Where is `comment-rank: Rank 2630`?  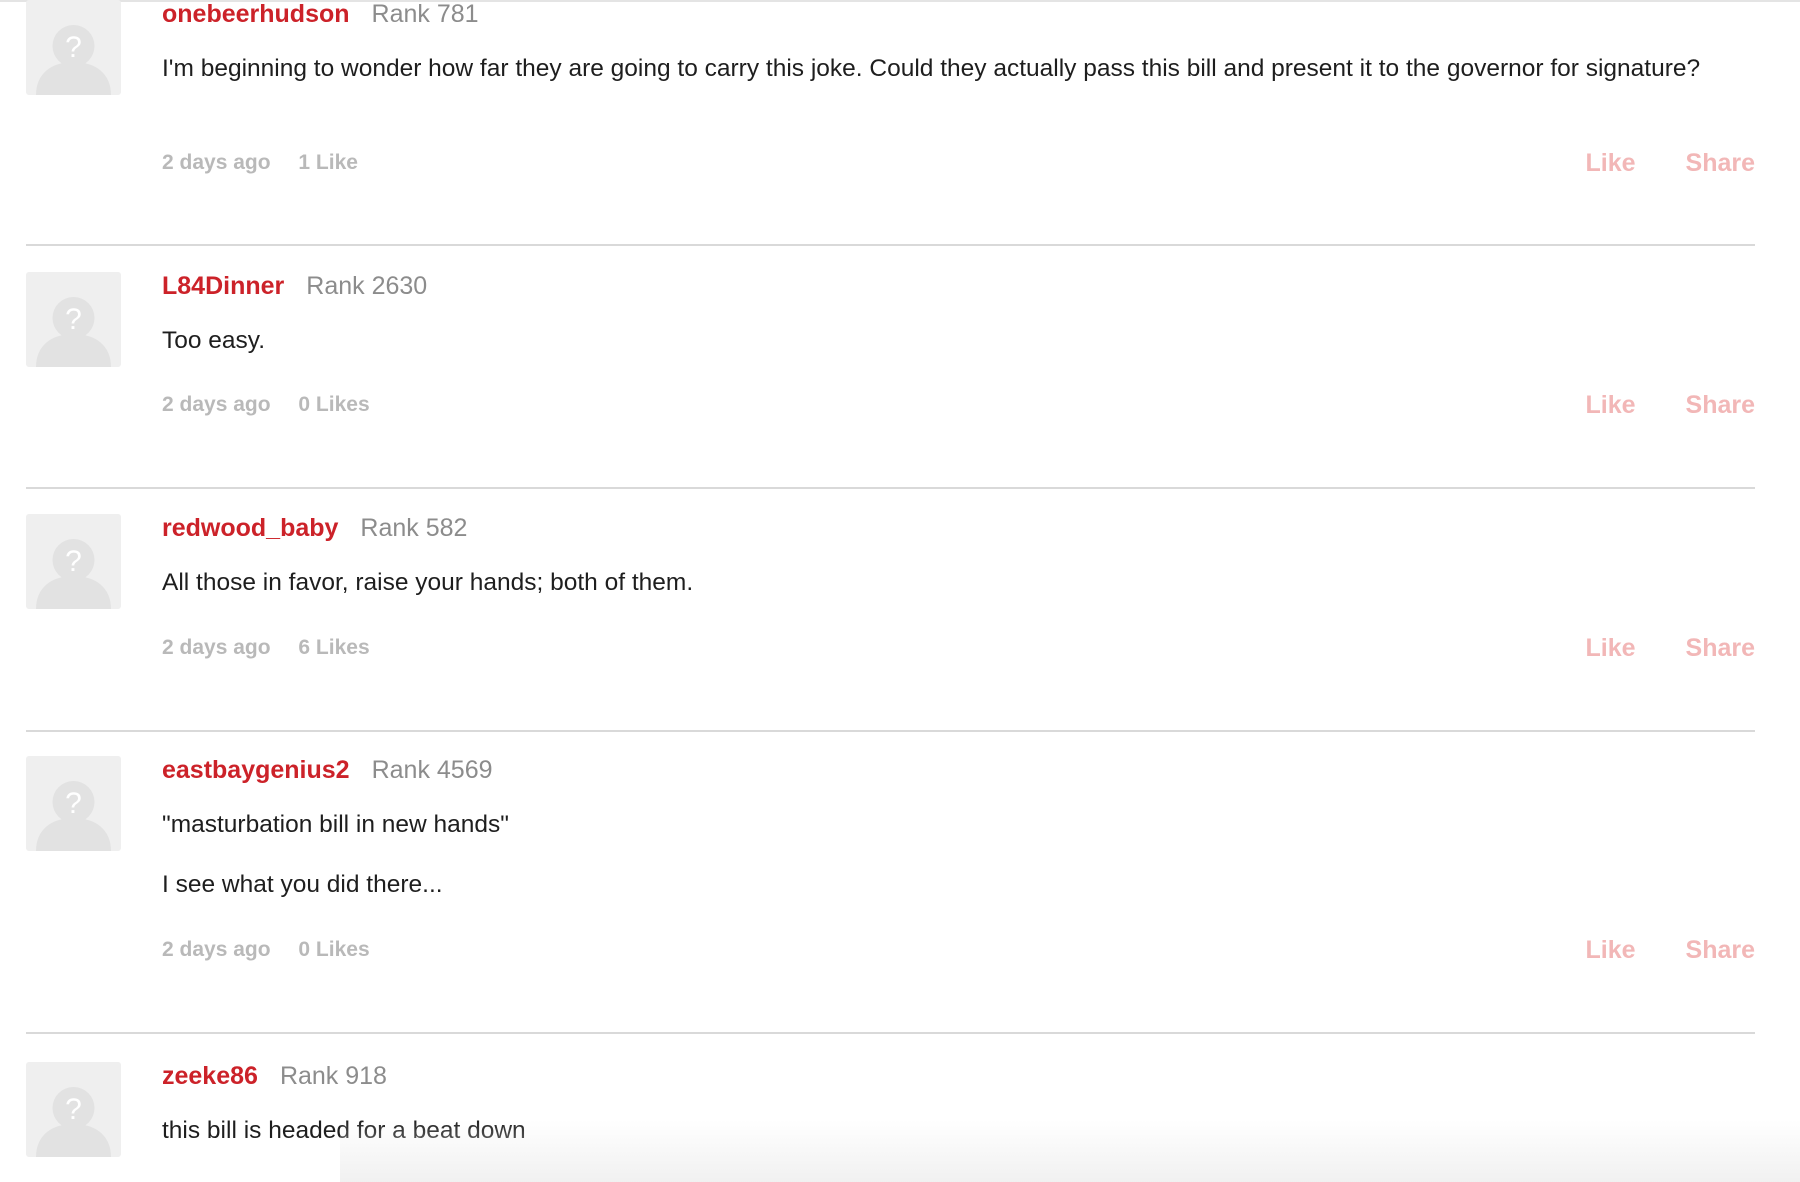 comment-rank: Rank 2630 is located at coordinates (367, 286).